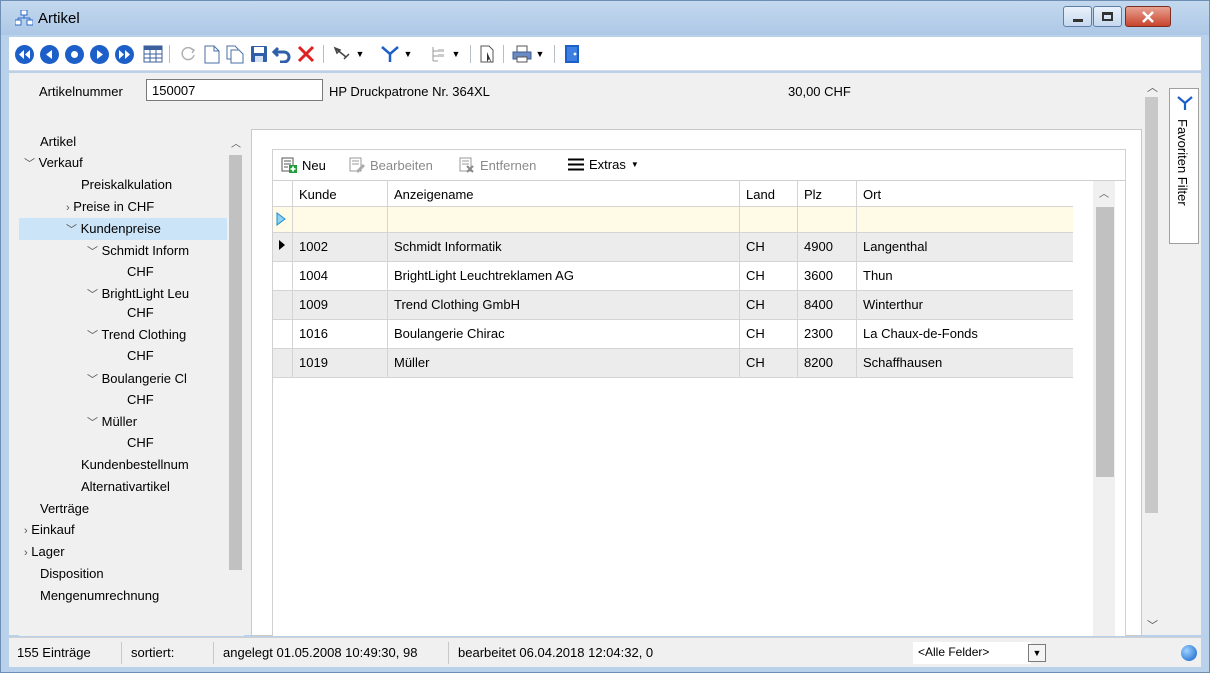 This screenshot has width=1210, height=673. I want to click on remove-button: Entfernen, so click(497, 165).